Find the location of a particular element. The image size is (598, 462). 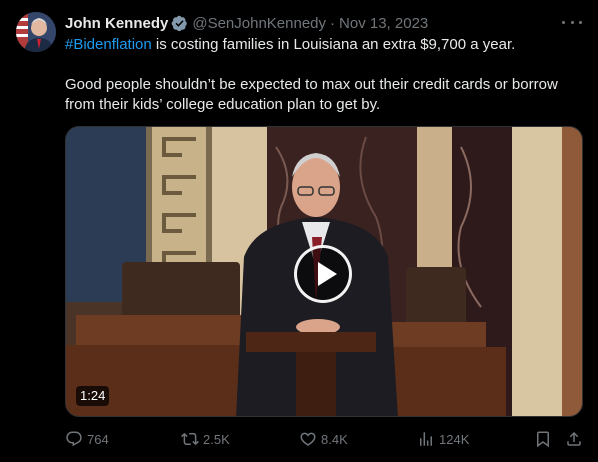

views-count: 124K is located at coordinates (454, 439).